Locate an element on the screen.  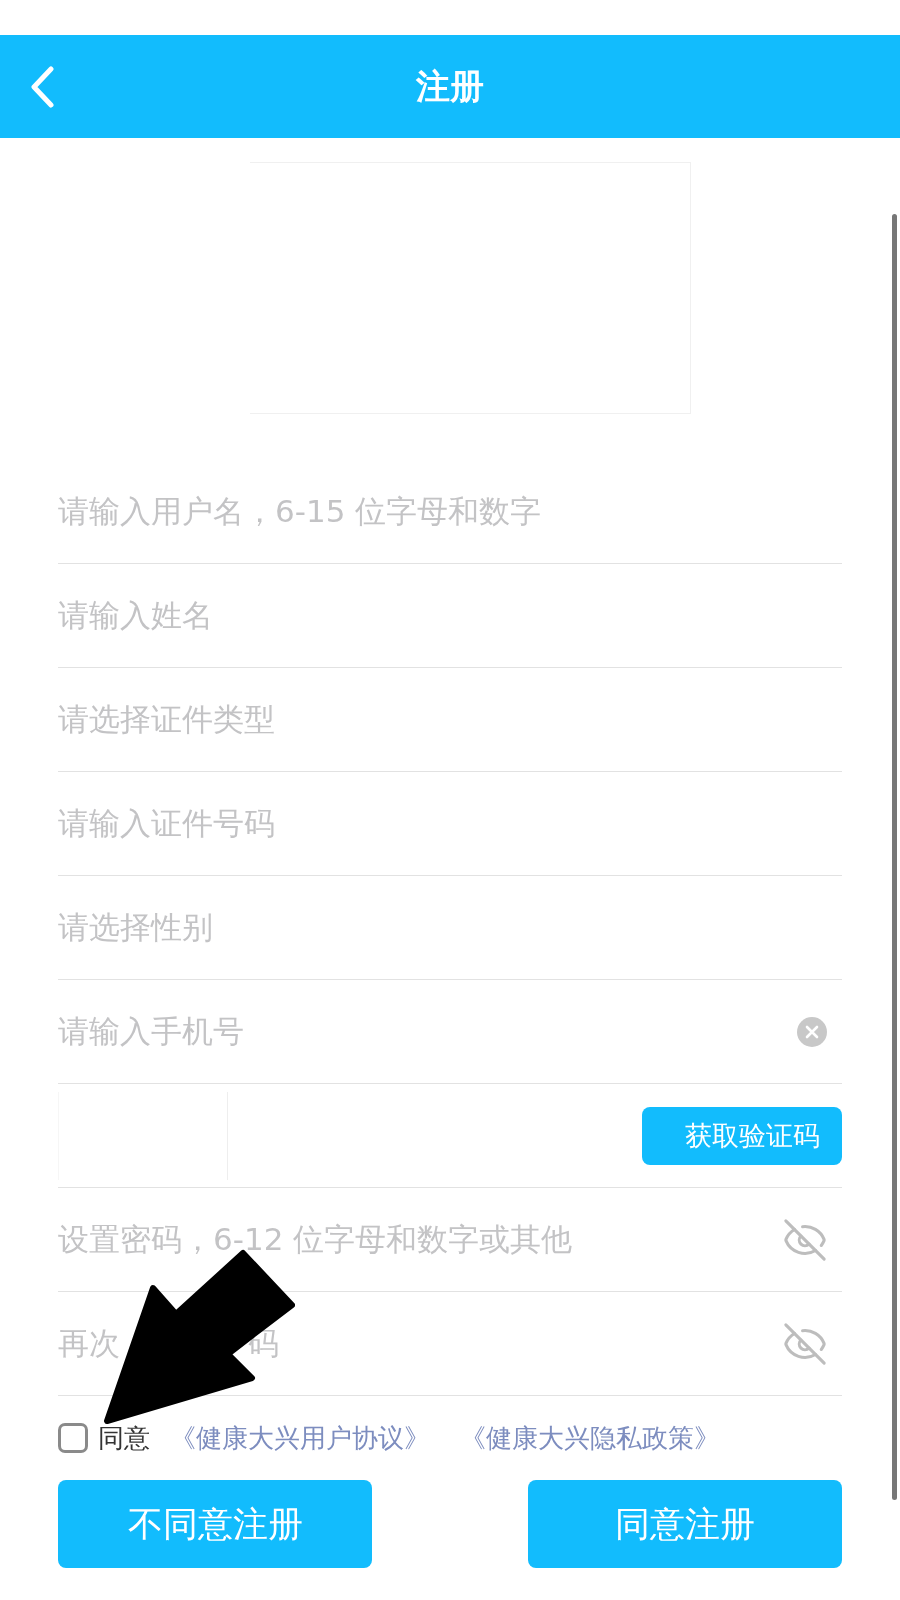
input-field: 请输入手机号 is located at coordinates (450, 1032).